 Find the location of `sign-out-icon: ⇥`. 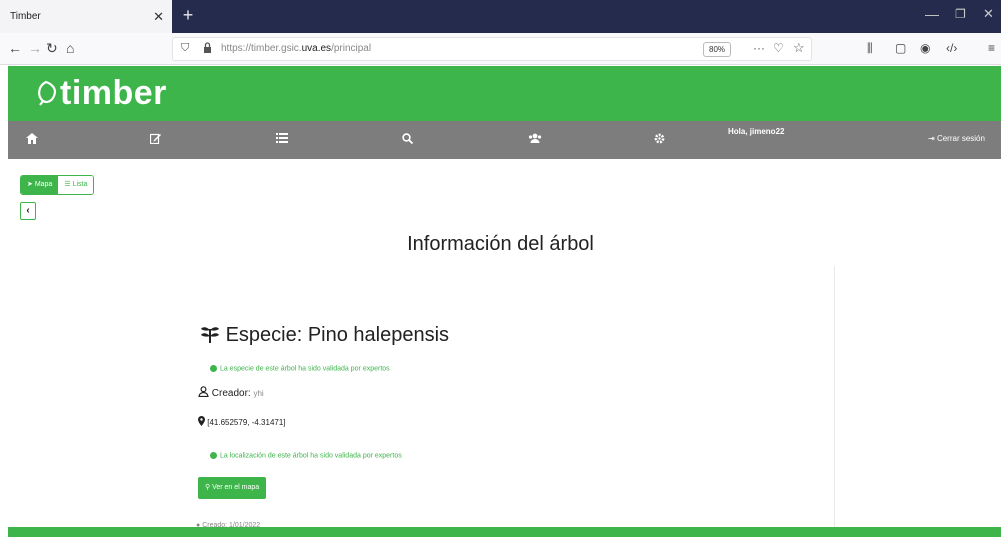

sign-out-icon: ⇥ is located at coordinates (932, 138).